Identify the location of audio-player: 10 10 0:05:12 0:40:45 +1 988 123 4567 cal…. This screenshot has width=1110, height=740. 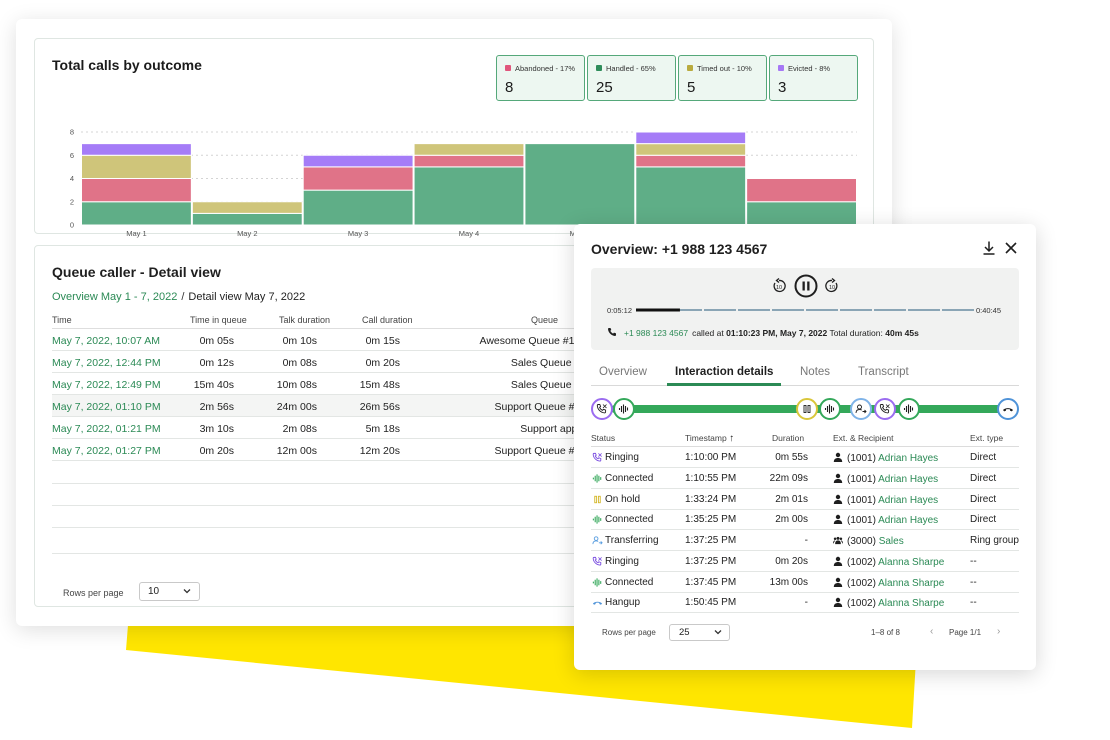
(805, 309).